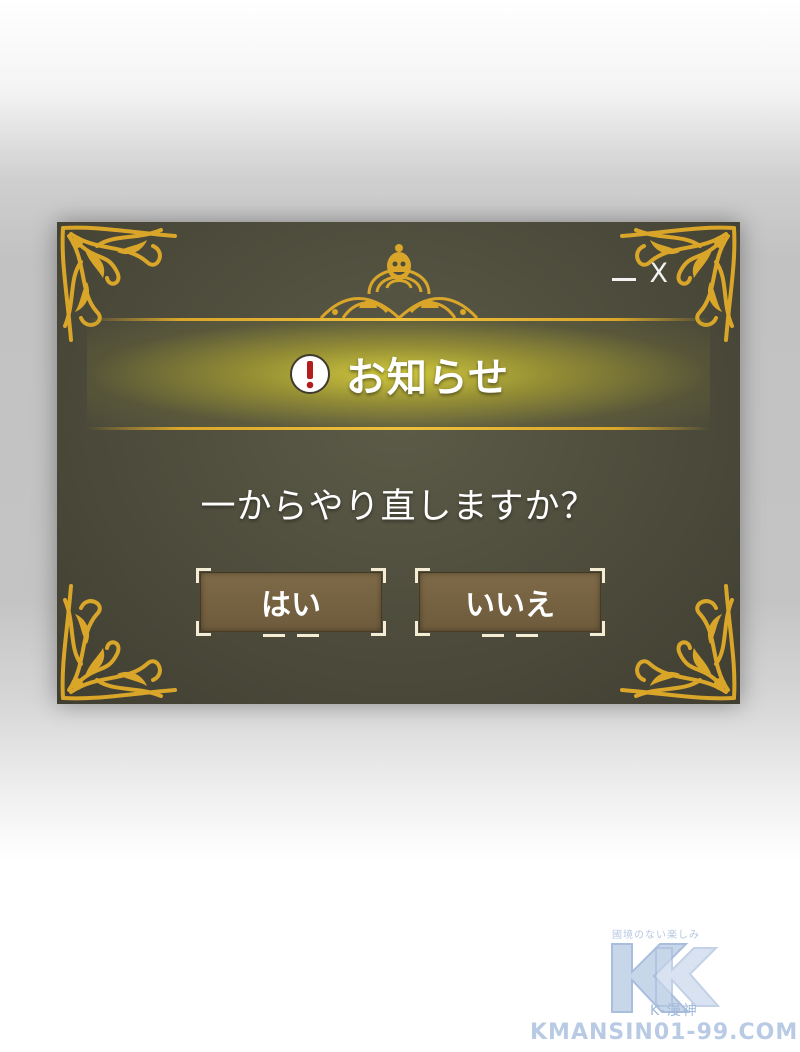  What do you see at coordinates (427, 378) in the screenshot?
I see `dialog-title: お知らせ` at bounding box center [427, 378].